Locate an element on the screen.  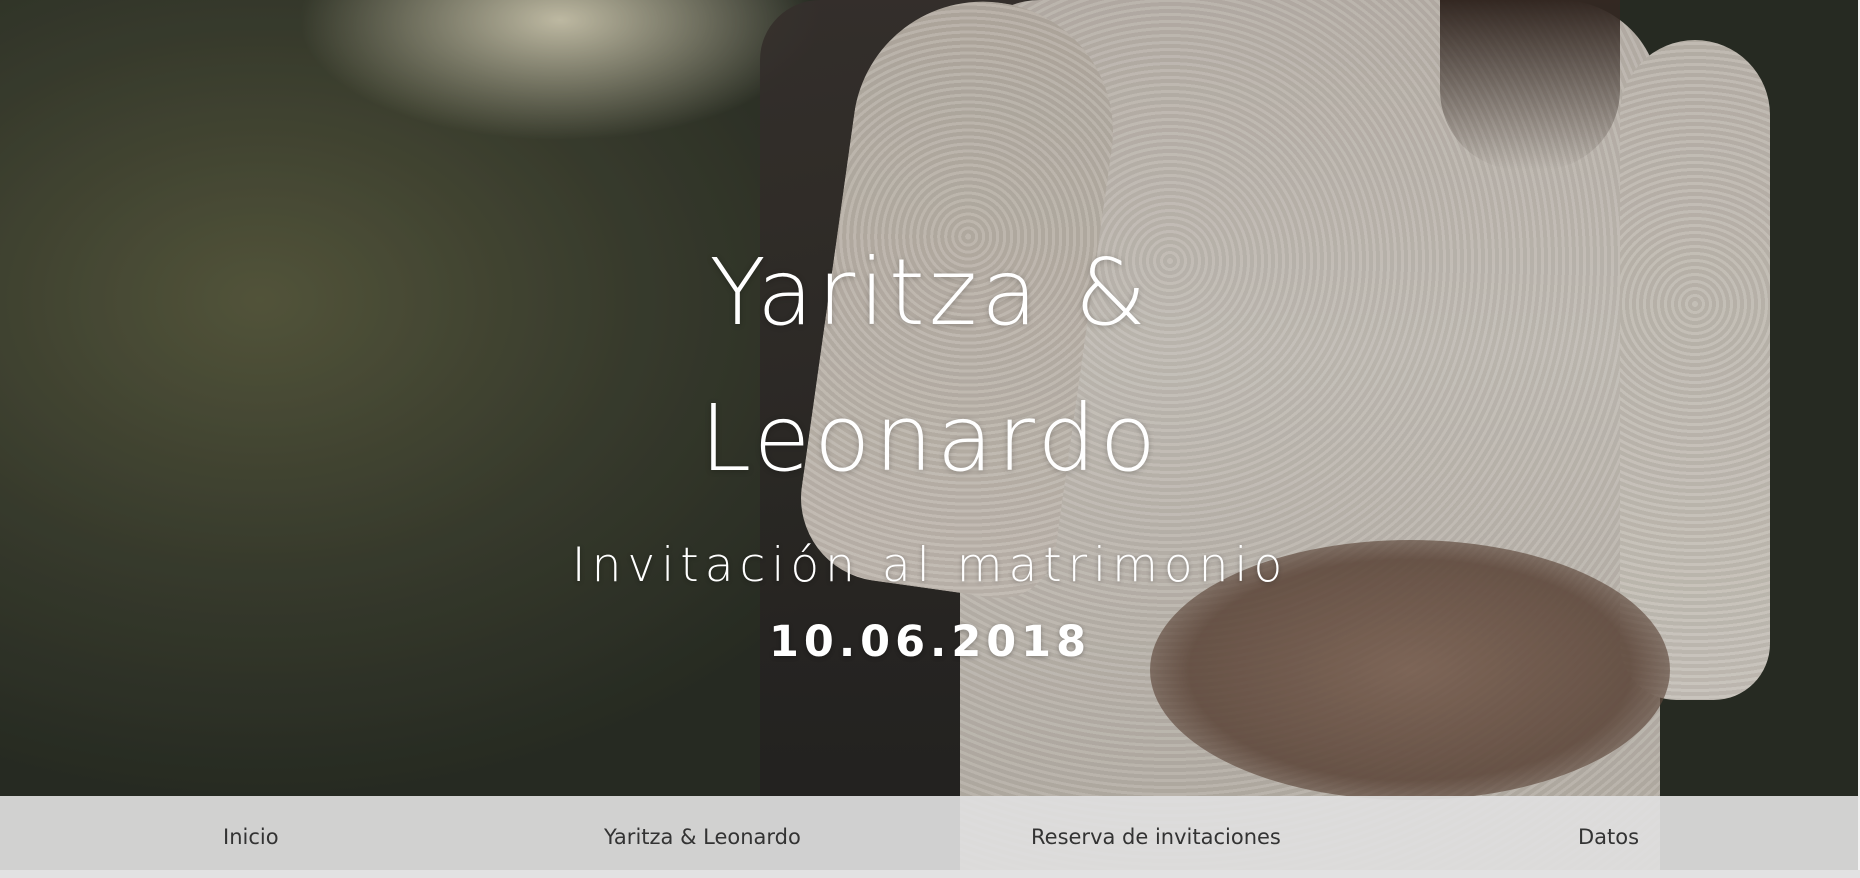
nav-item-couple: Yaritza & Leonardo is located at coordinates (702, 837).